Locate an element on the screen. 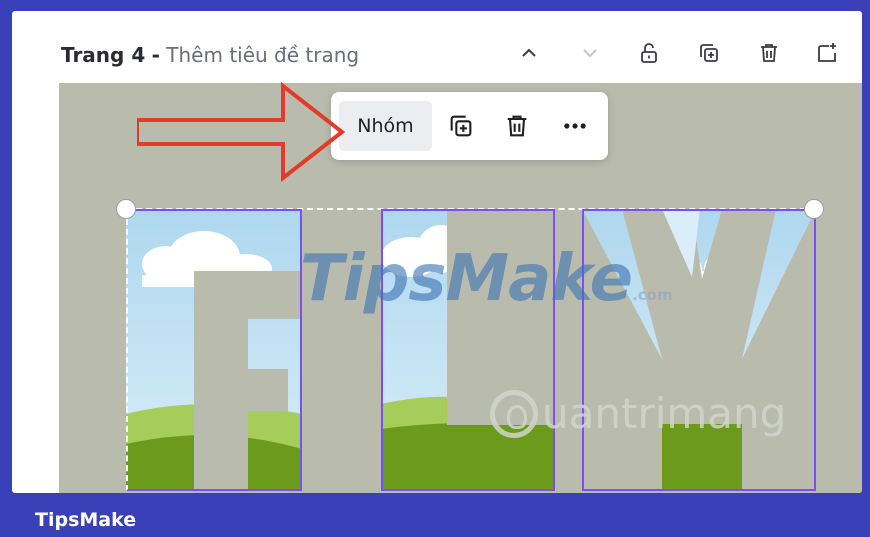 The height and width of the screenshot is (537, 870). element-toolbar: Nhóm is located at coordinates (469, 126).